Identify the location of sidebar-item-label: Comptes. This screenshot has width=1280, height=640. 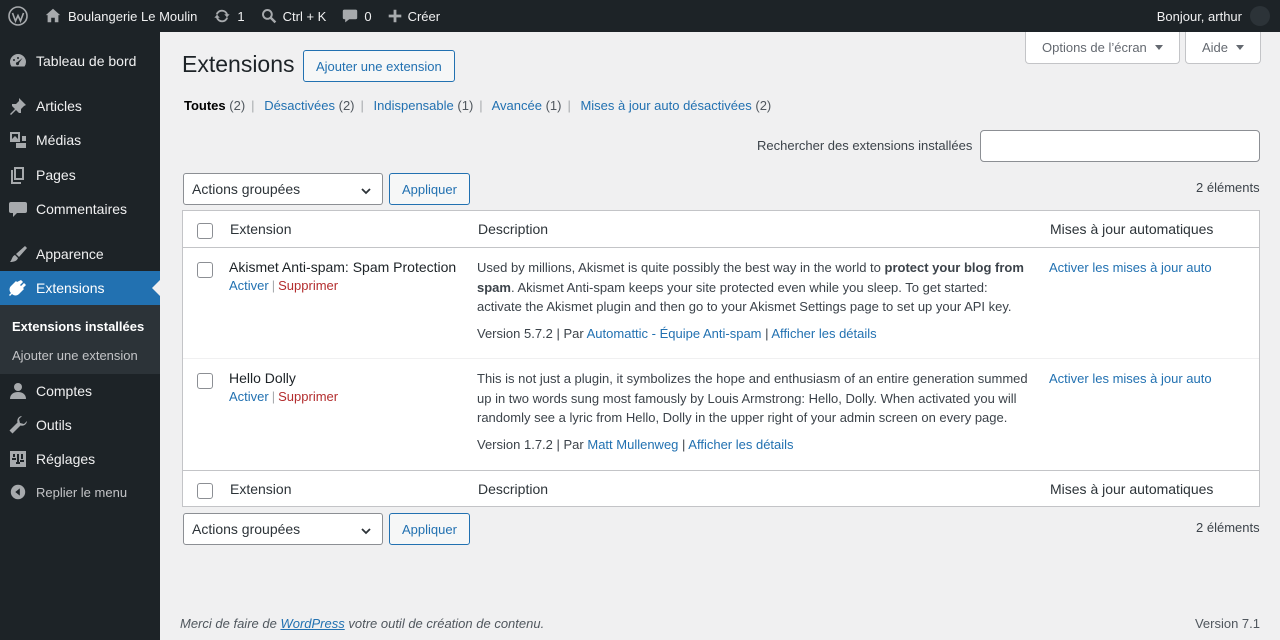
(64, 391).